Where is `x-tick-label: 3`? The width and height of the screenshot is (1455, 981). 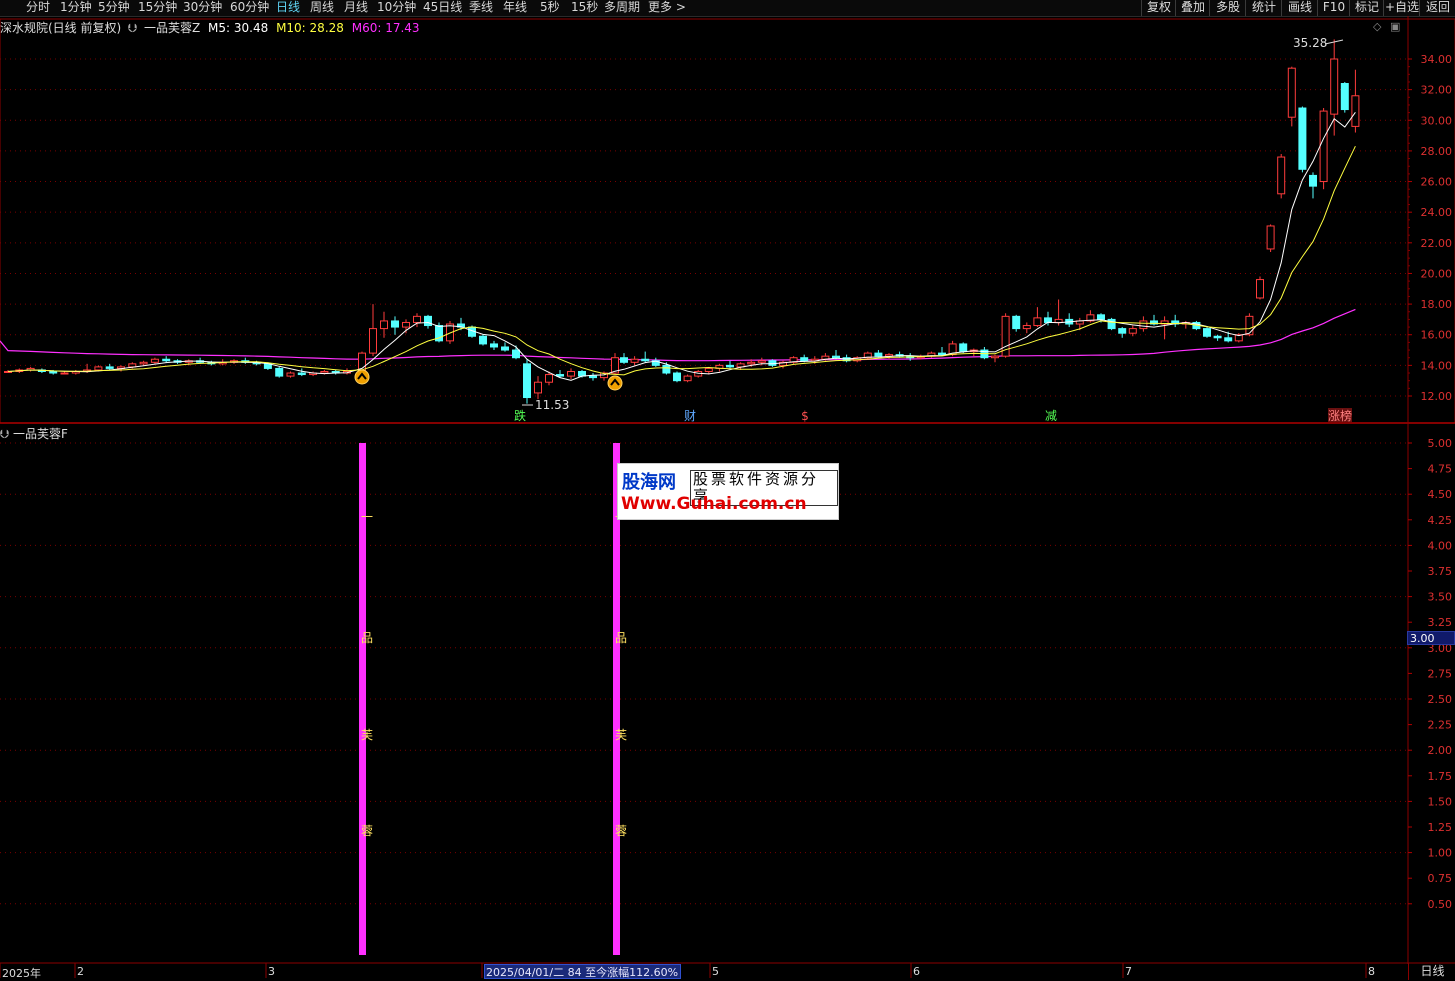
x-tick-label: 3 is located at coordinates (271, 971).